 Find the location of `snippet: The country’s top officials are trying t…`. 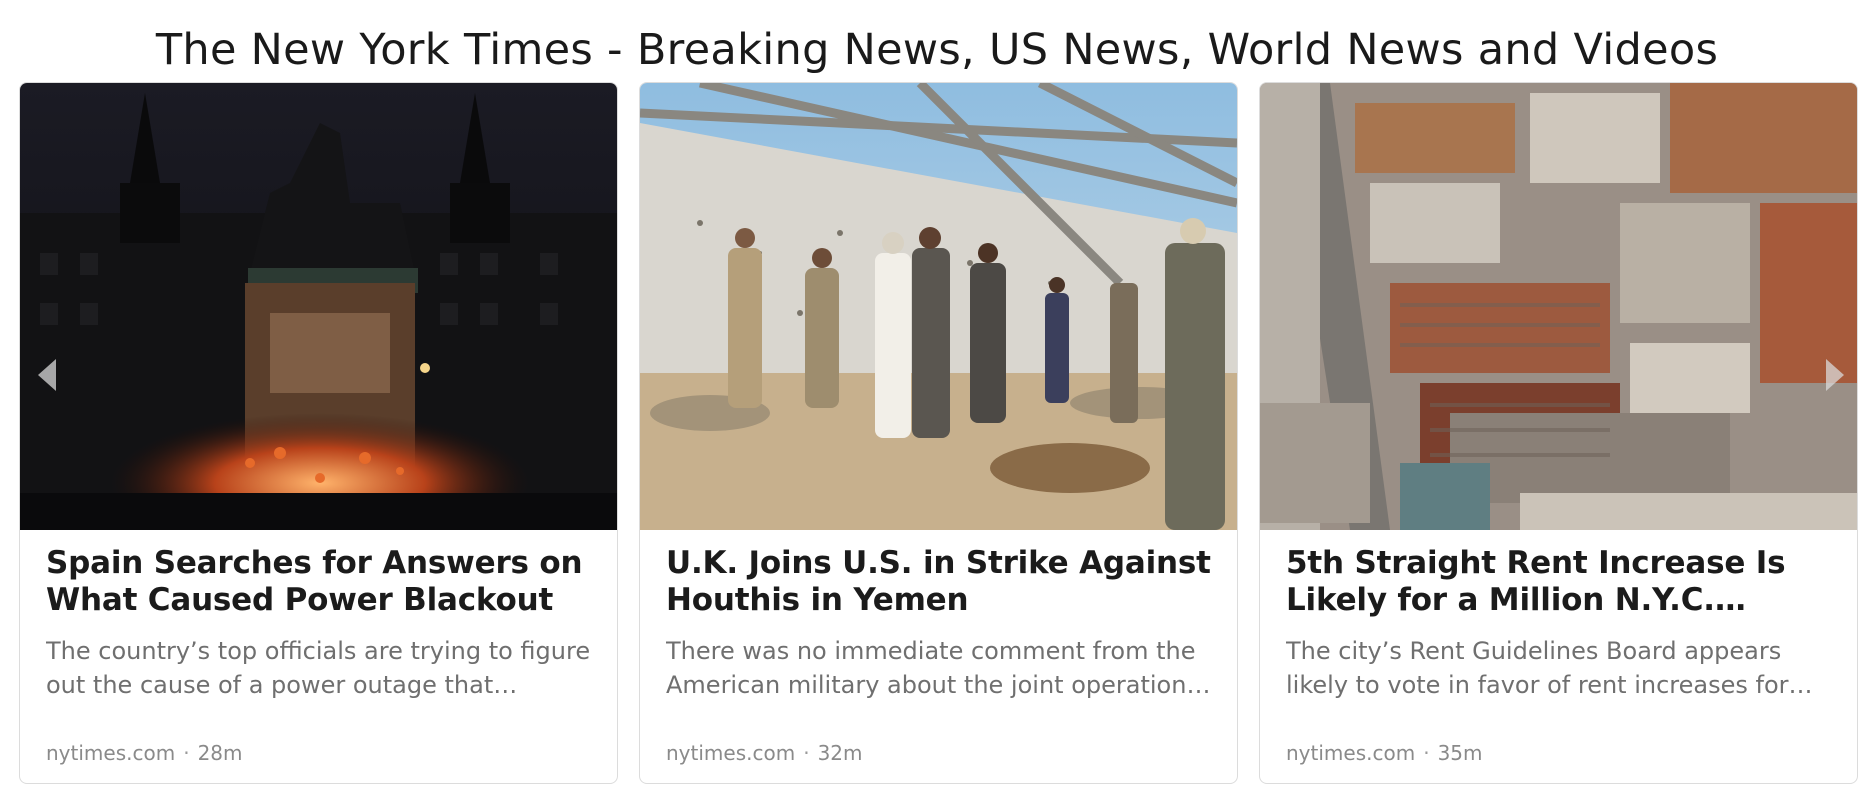

snippet: The country’s top officials are trying t… is located at coordinates (318, 668).